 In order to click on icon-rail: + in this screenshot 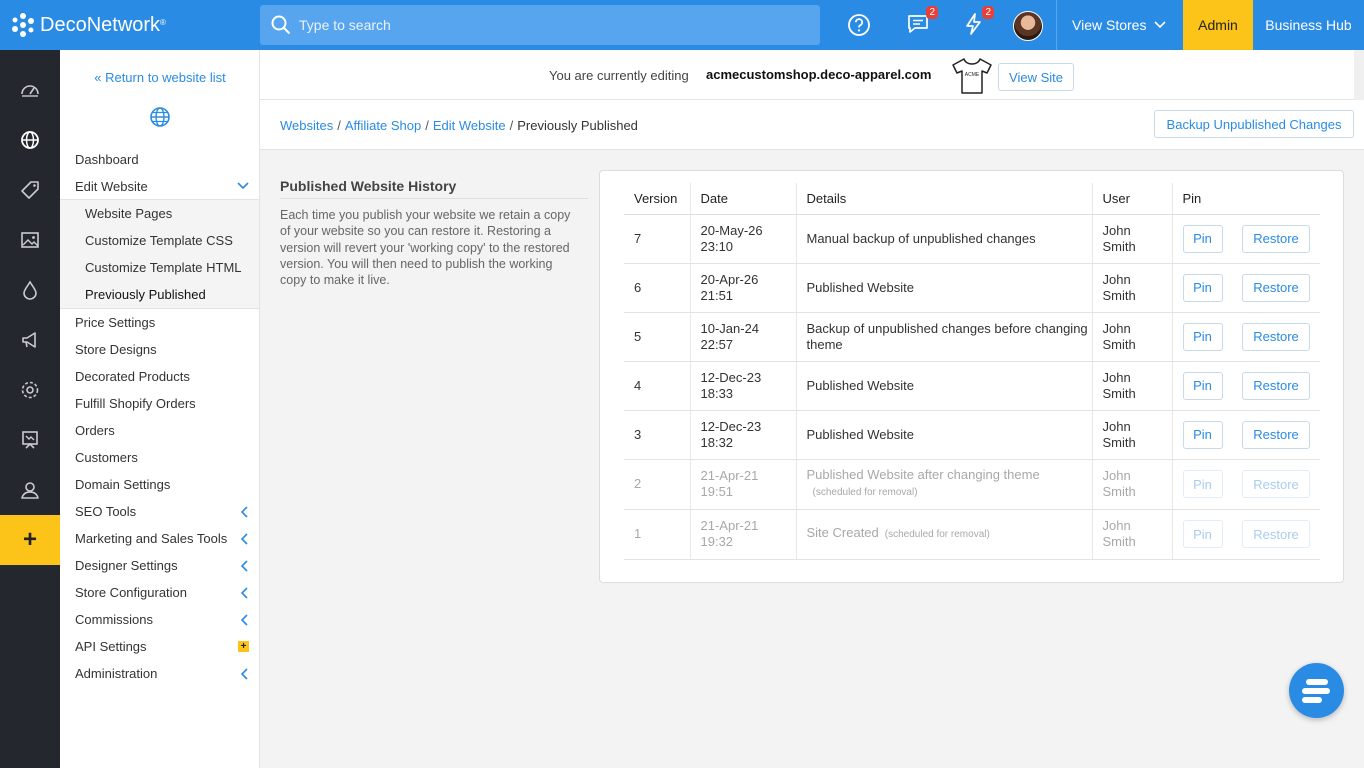, I will do `click(30, 409)`.